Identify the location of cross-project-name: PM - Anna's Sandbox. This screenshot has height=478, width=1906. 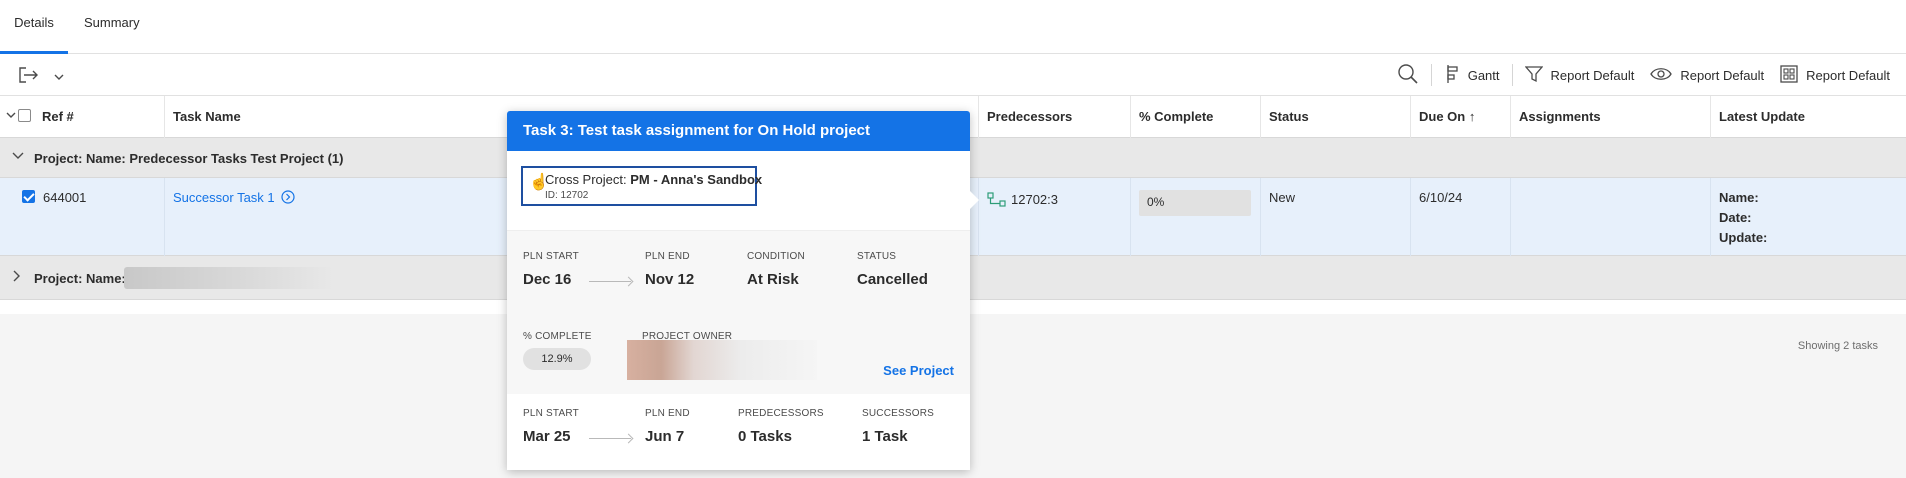
(696, 179).